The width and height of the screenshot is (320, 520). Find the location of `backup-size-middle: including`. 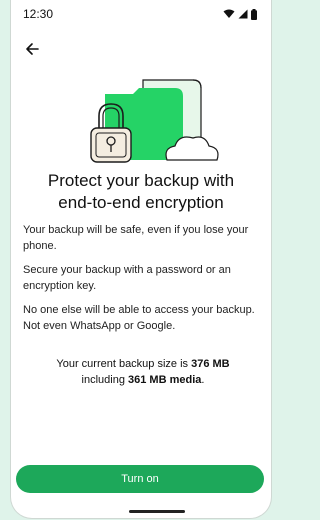

backup-size-middle: including is located at coordinates (105, 380).